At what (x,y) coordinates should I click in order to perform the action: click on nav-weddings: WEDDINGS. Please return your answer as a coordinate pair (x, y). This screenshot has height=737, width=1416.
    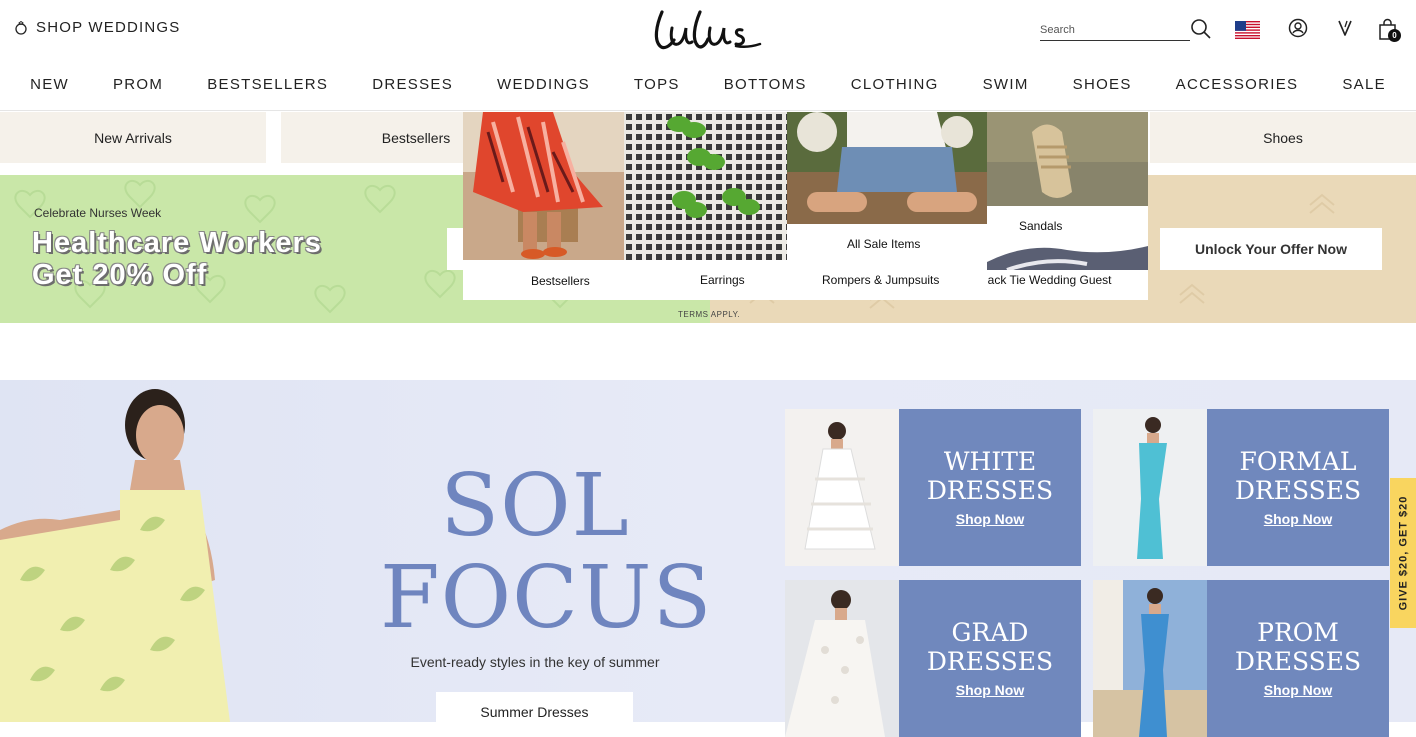
    Looking at the image, I should click on (543, 86).